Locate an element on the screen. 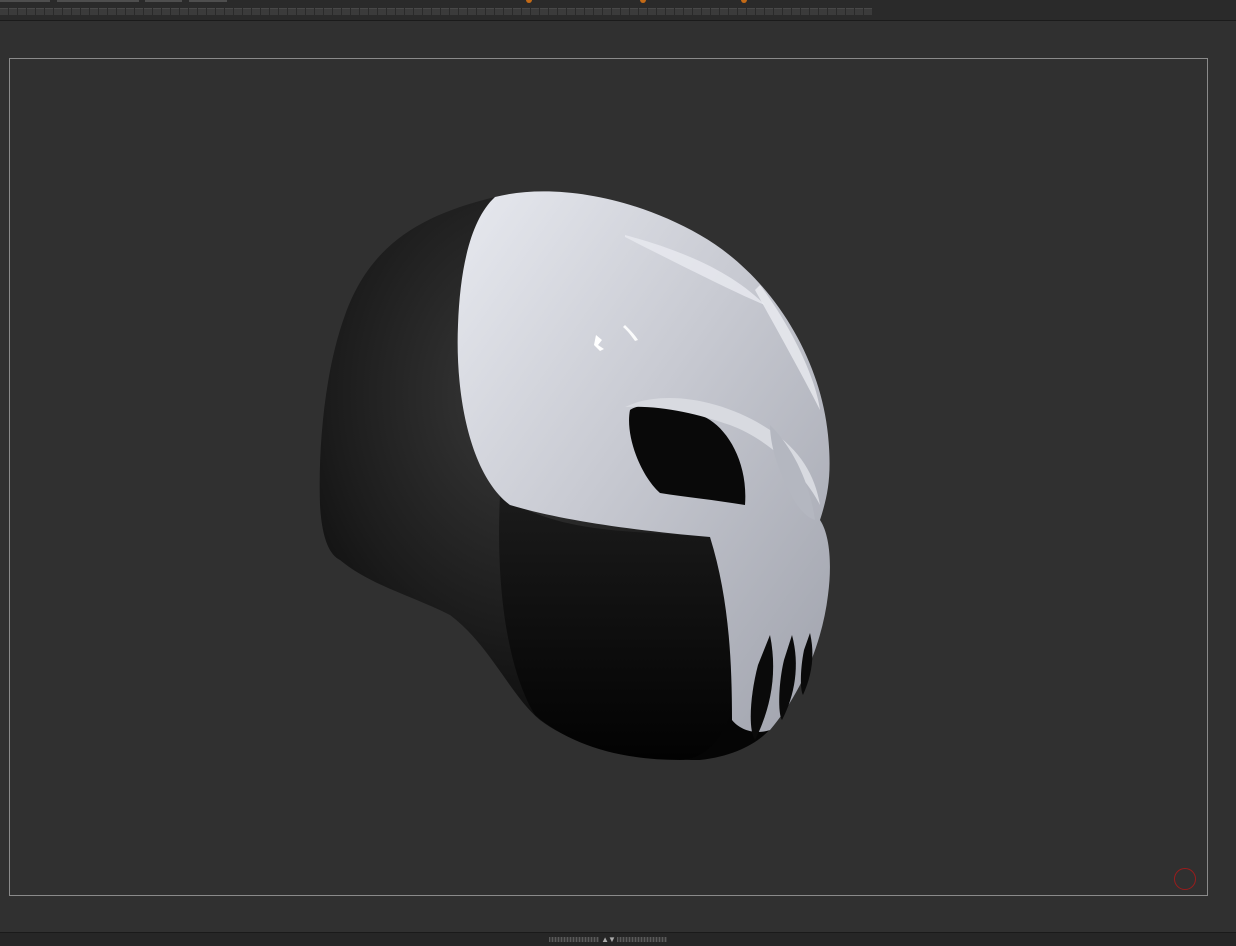 This screenshot has height=946, width=1236. focus-indicator-icon is located at coordinates (1185, 879).